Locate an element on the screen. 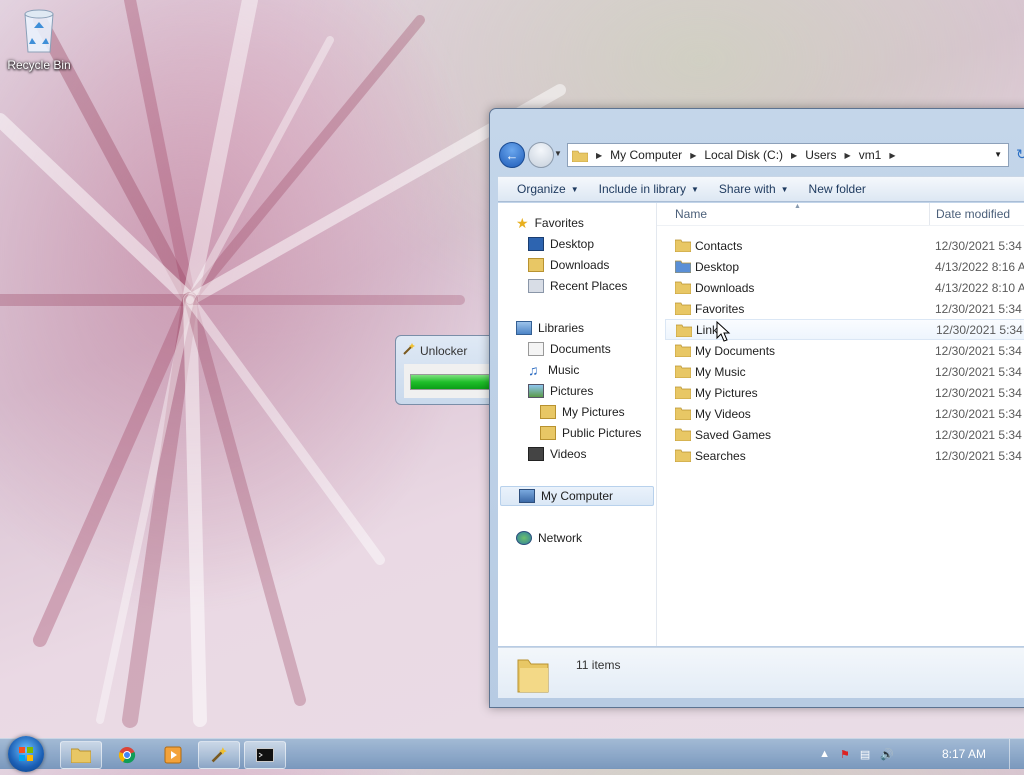 This screenshot has height=775, width=1024. star-icon: ★ is located at coordinates (522, 222).